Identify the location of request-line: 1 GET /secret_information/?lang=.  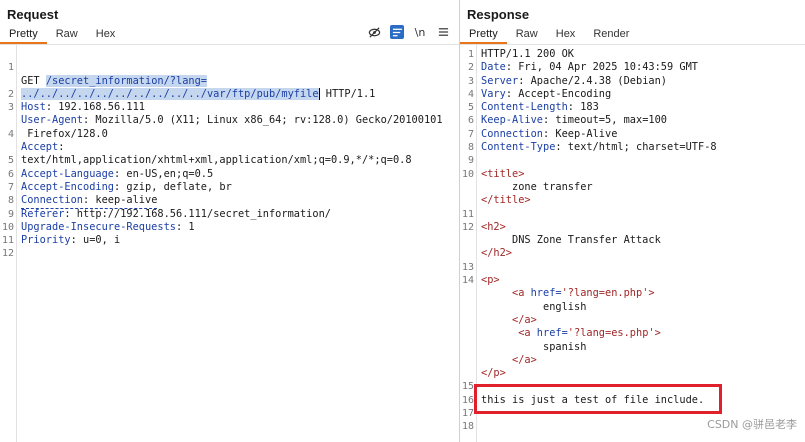
(107, 74).